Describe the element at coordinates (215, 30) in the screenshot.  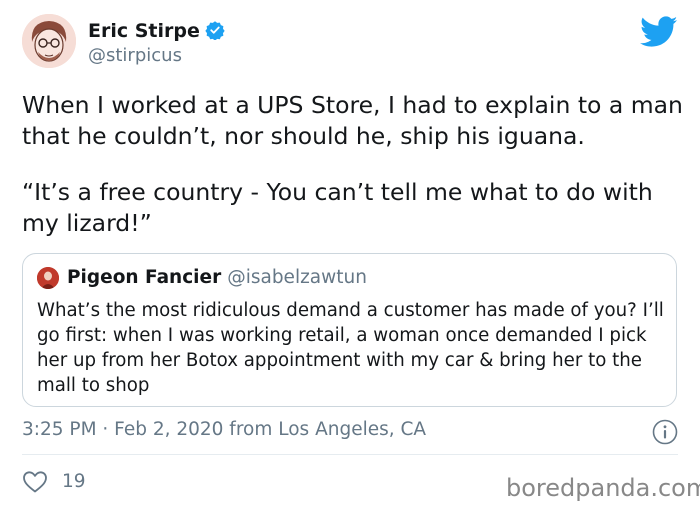
I see `verified-badge-icon` at that location.